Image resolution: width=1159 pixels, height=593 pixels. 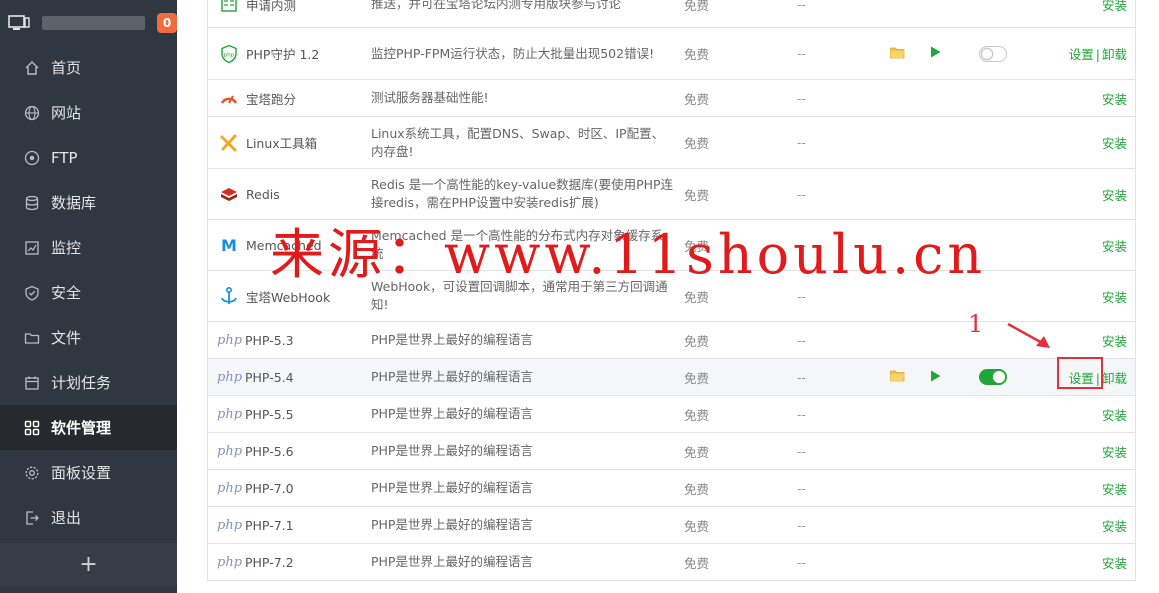 I want to click on sidebar-item-label: 安全, so click(x=66, y=293).